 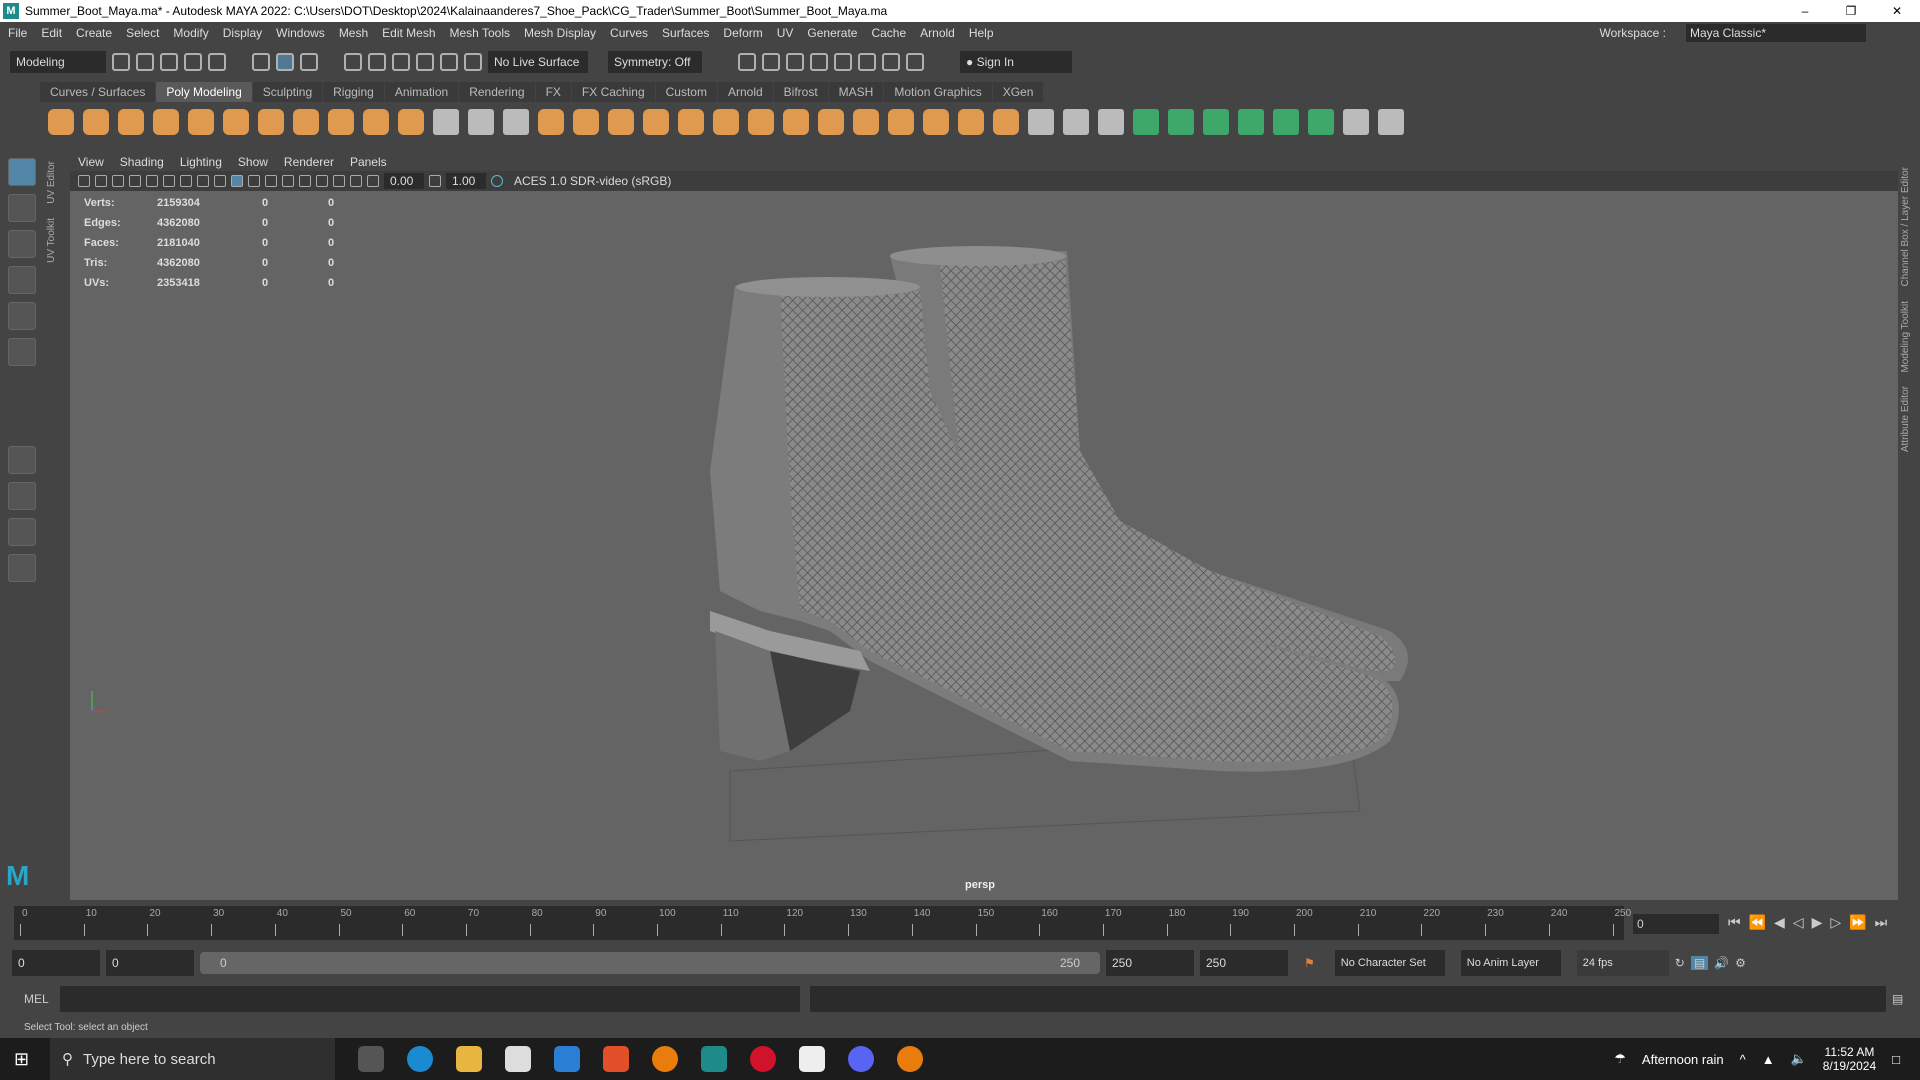 I want to click on step-back-frame-icon: ◀, so click(x=1779, y=922).